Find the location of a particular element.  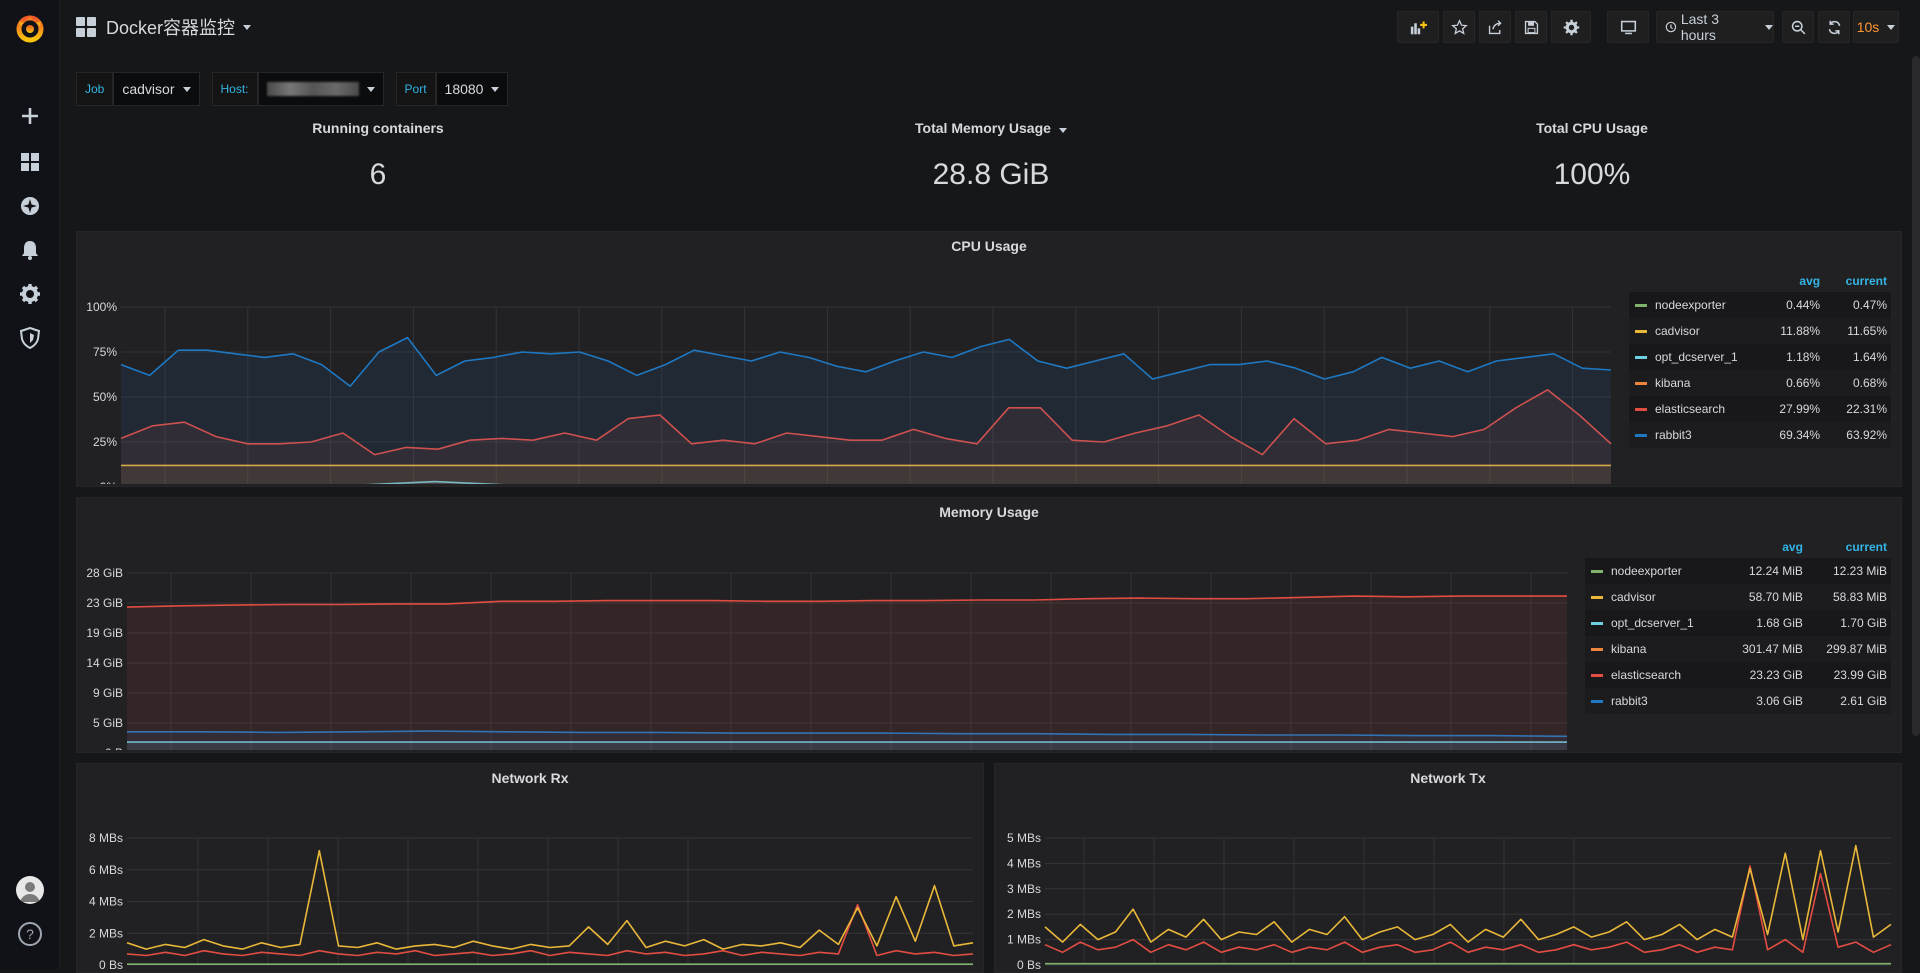

series-line-cadvisor is located at coordinates (1468, 893).